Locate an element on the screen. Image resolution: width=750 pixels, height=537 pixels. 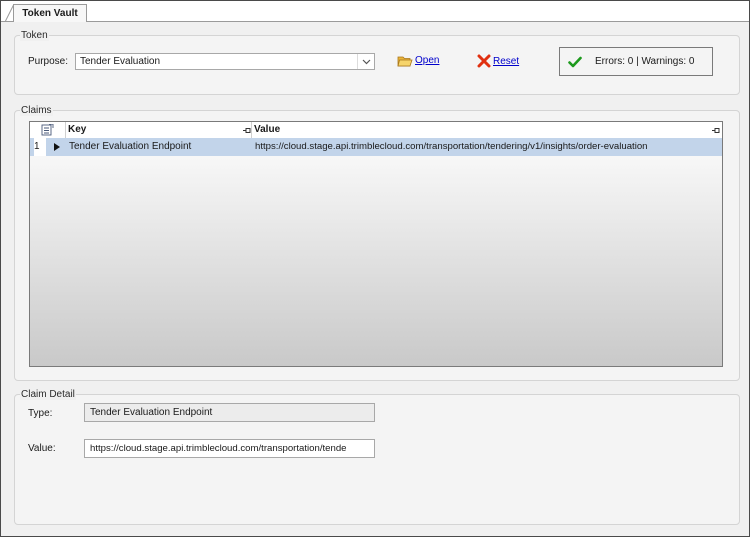
open-button: Open is located at coordinates (418, 60).